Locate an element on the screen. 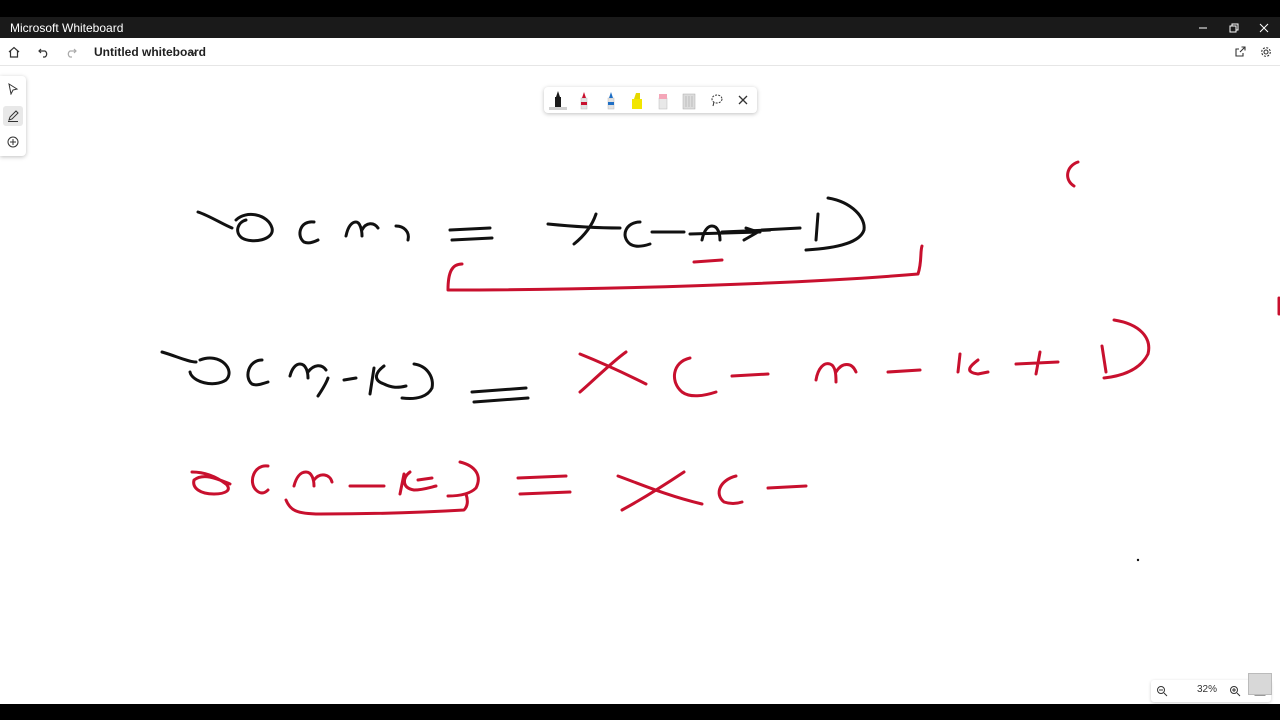 This screenshot has height=720, width=1280. zoom-out-button is located at coordinates (1162, 691).